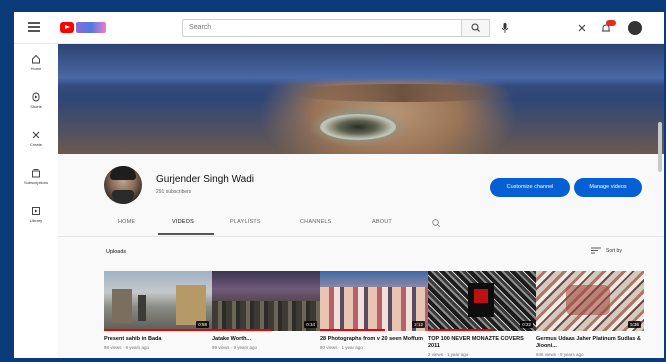 This screenshot has width=666, height=362. I want to click on video-title: TOP 100 NEVER MONAZTE COVERS 2011, so click(482, 343).